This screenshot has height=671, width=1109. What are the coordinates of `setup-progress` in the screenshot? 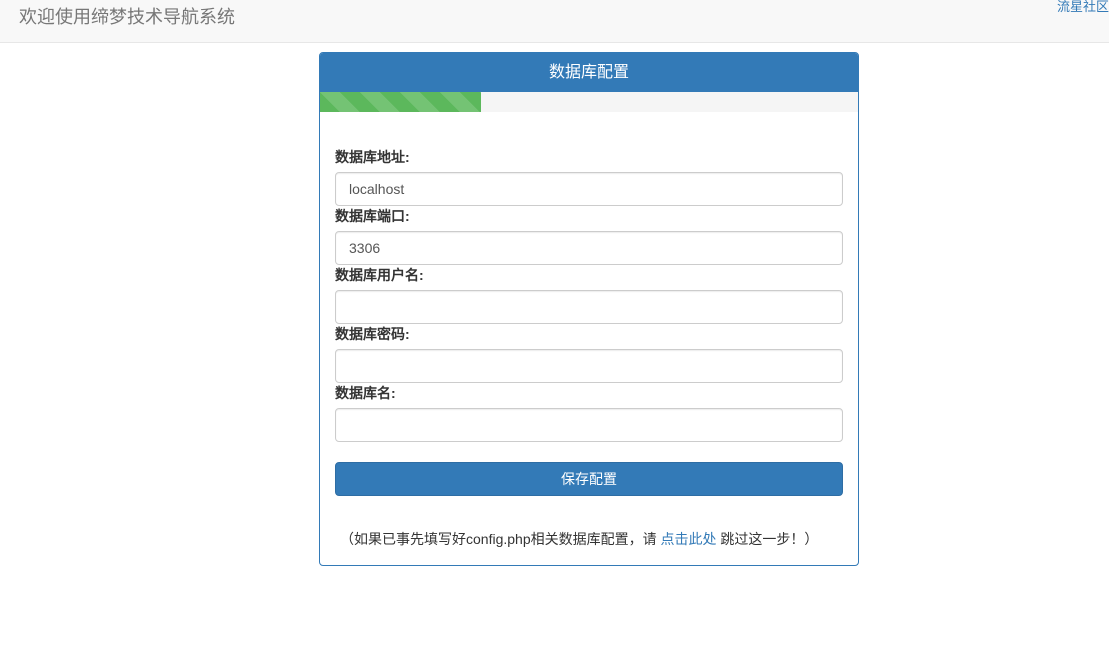 It's located at (589, 102).